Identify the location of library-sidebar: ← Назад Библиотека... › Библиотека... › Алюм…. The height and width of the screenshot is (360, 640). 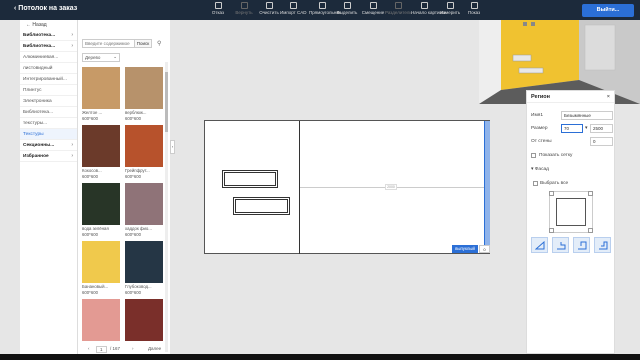
(49, 187).